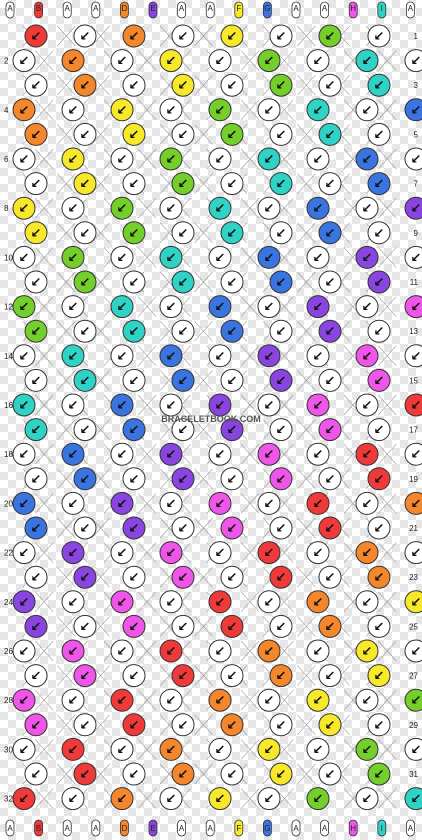 The image size is (422, 840). I want to click on row-number: 16, so click(8, 405).